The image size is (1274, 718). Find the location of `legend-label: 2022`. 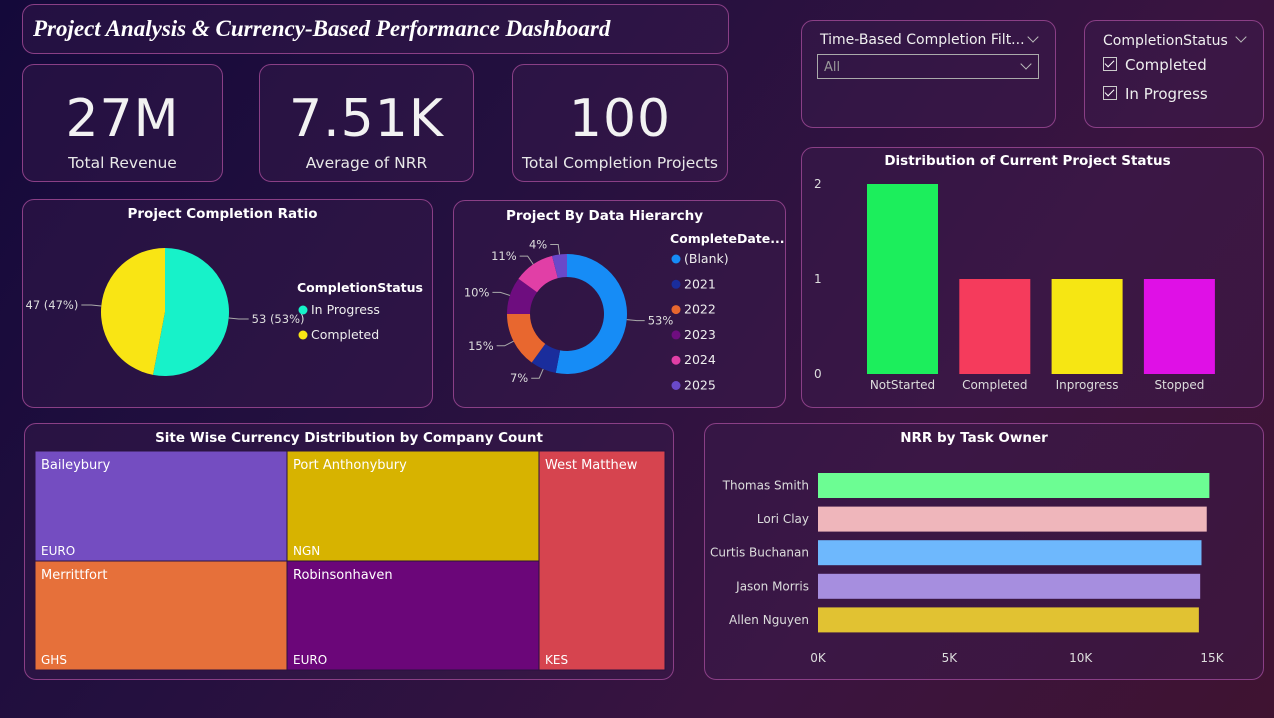

legend-label: 2022 is located at coordinates (700, 309).